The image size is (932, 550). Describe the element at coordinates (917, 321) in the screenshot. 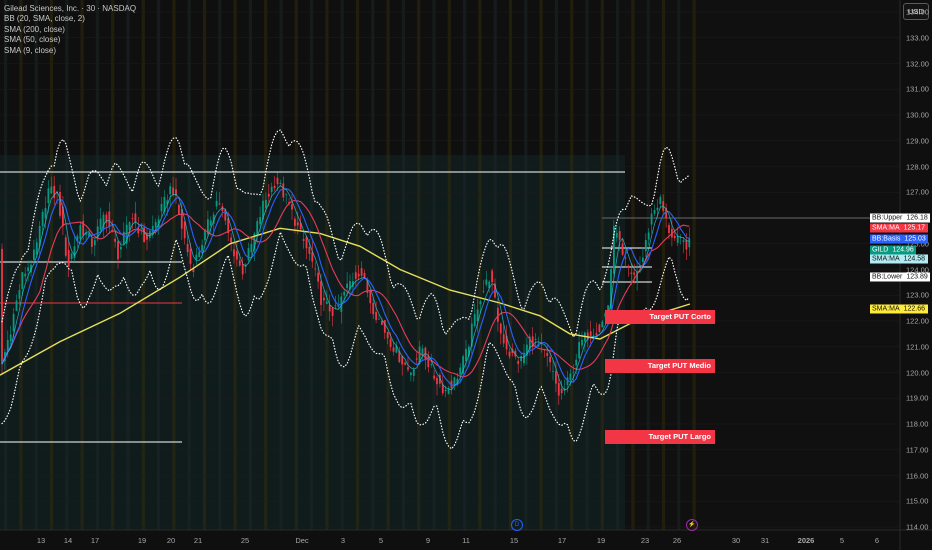

I see `price-tick-label: 122.00` at that location.